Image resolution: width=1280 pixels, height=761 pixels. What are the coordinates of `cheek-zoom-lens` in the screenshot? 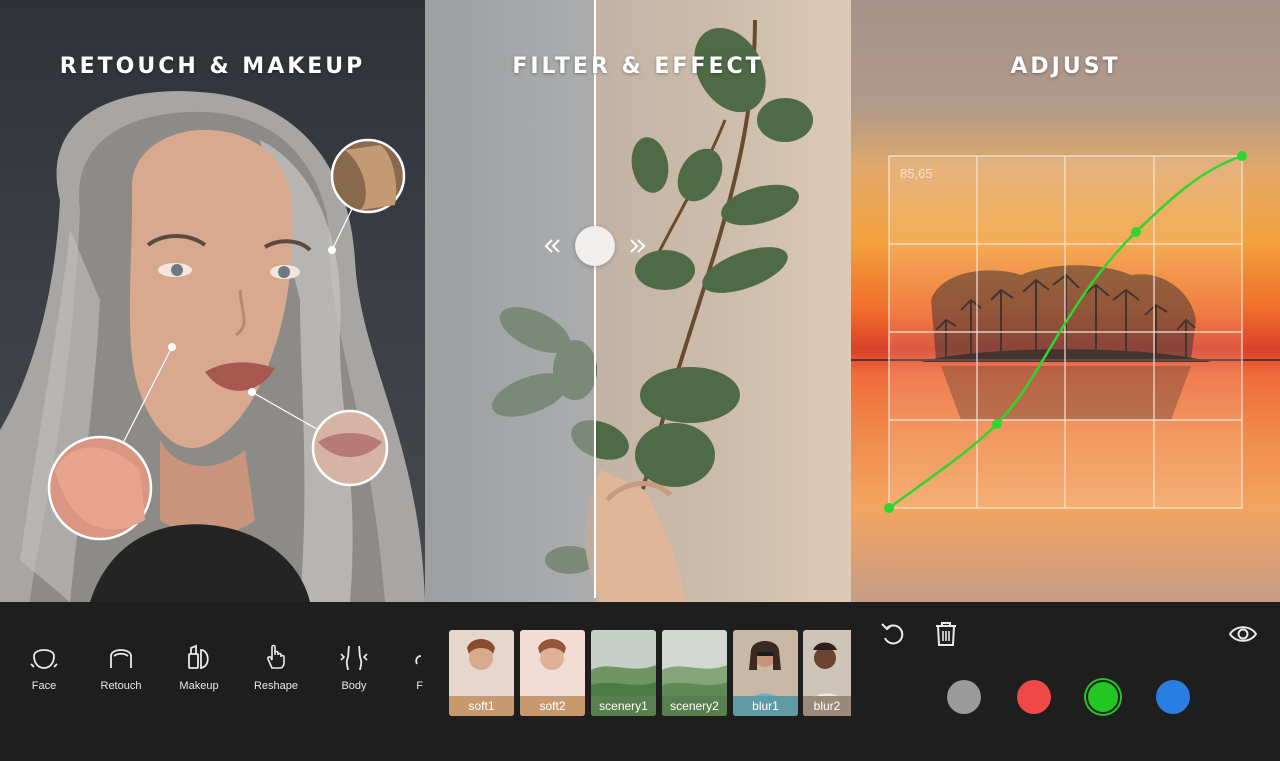 It's located at (100, 488).